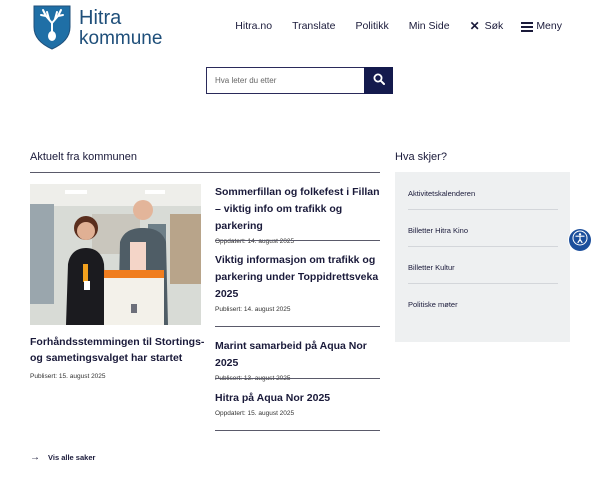  What do you see at coordinates (429, 26) in the screenshot?
I see `nav-min-side: Min Side` at bounding box center [429, 26].